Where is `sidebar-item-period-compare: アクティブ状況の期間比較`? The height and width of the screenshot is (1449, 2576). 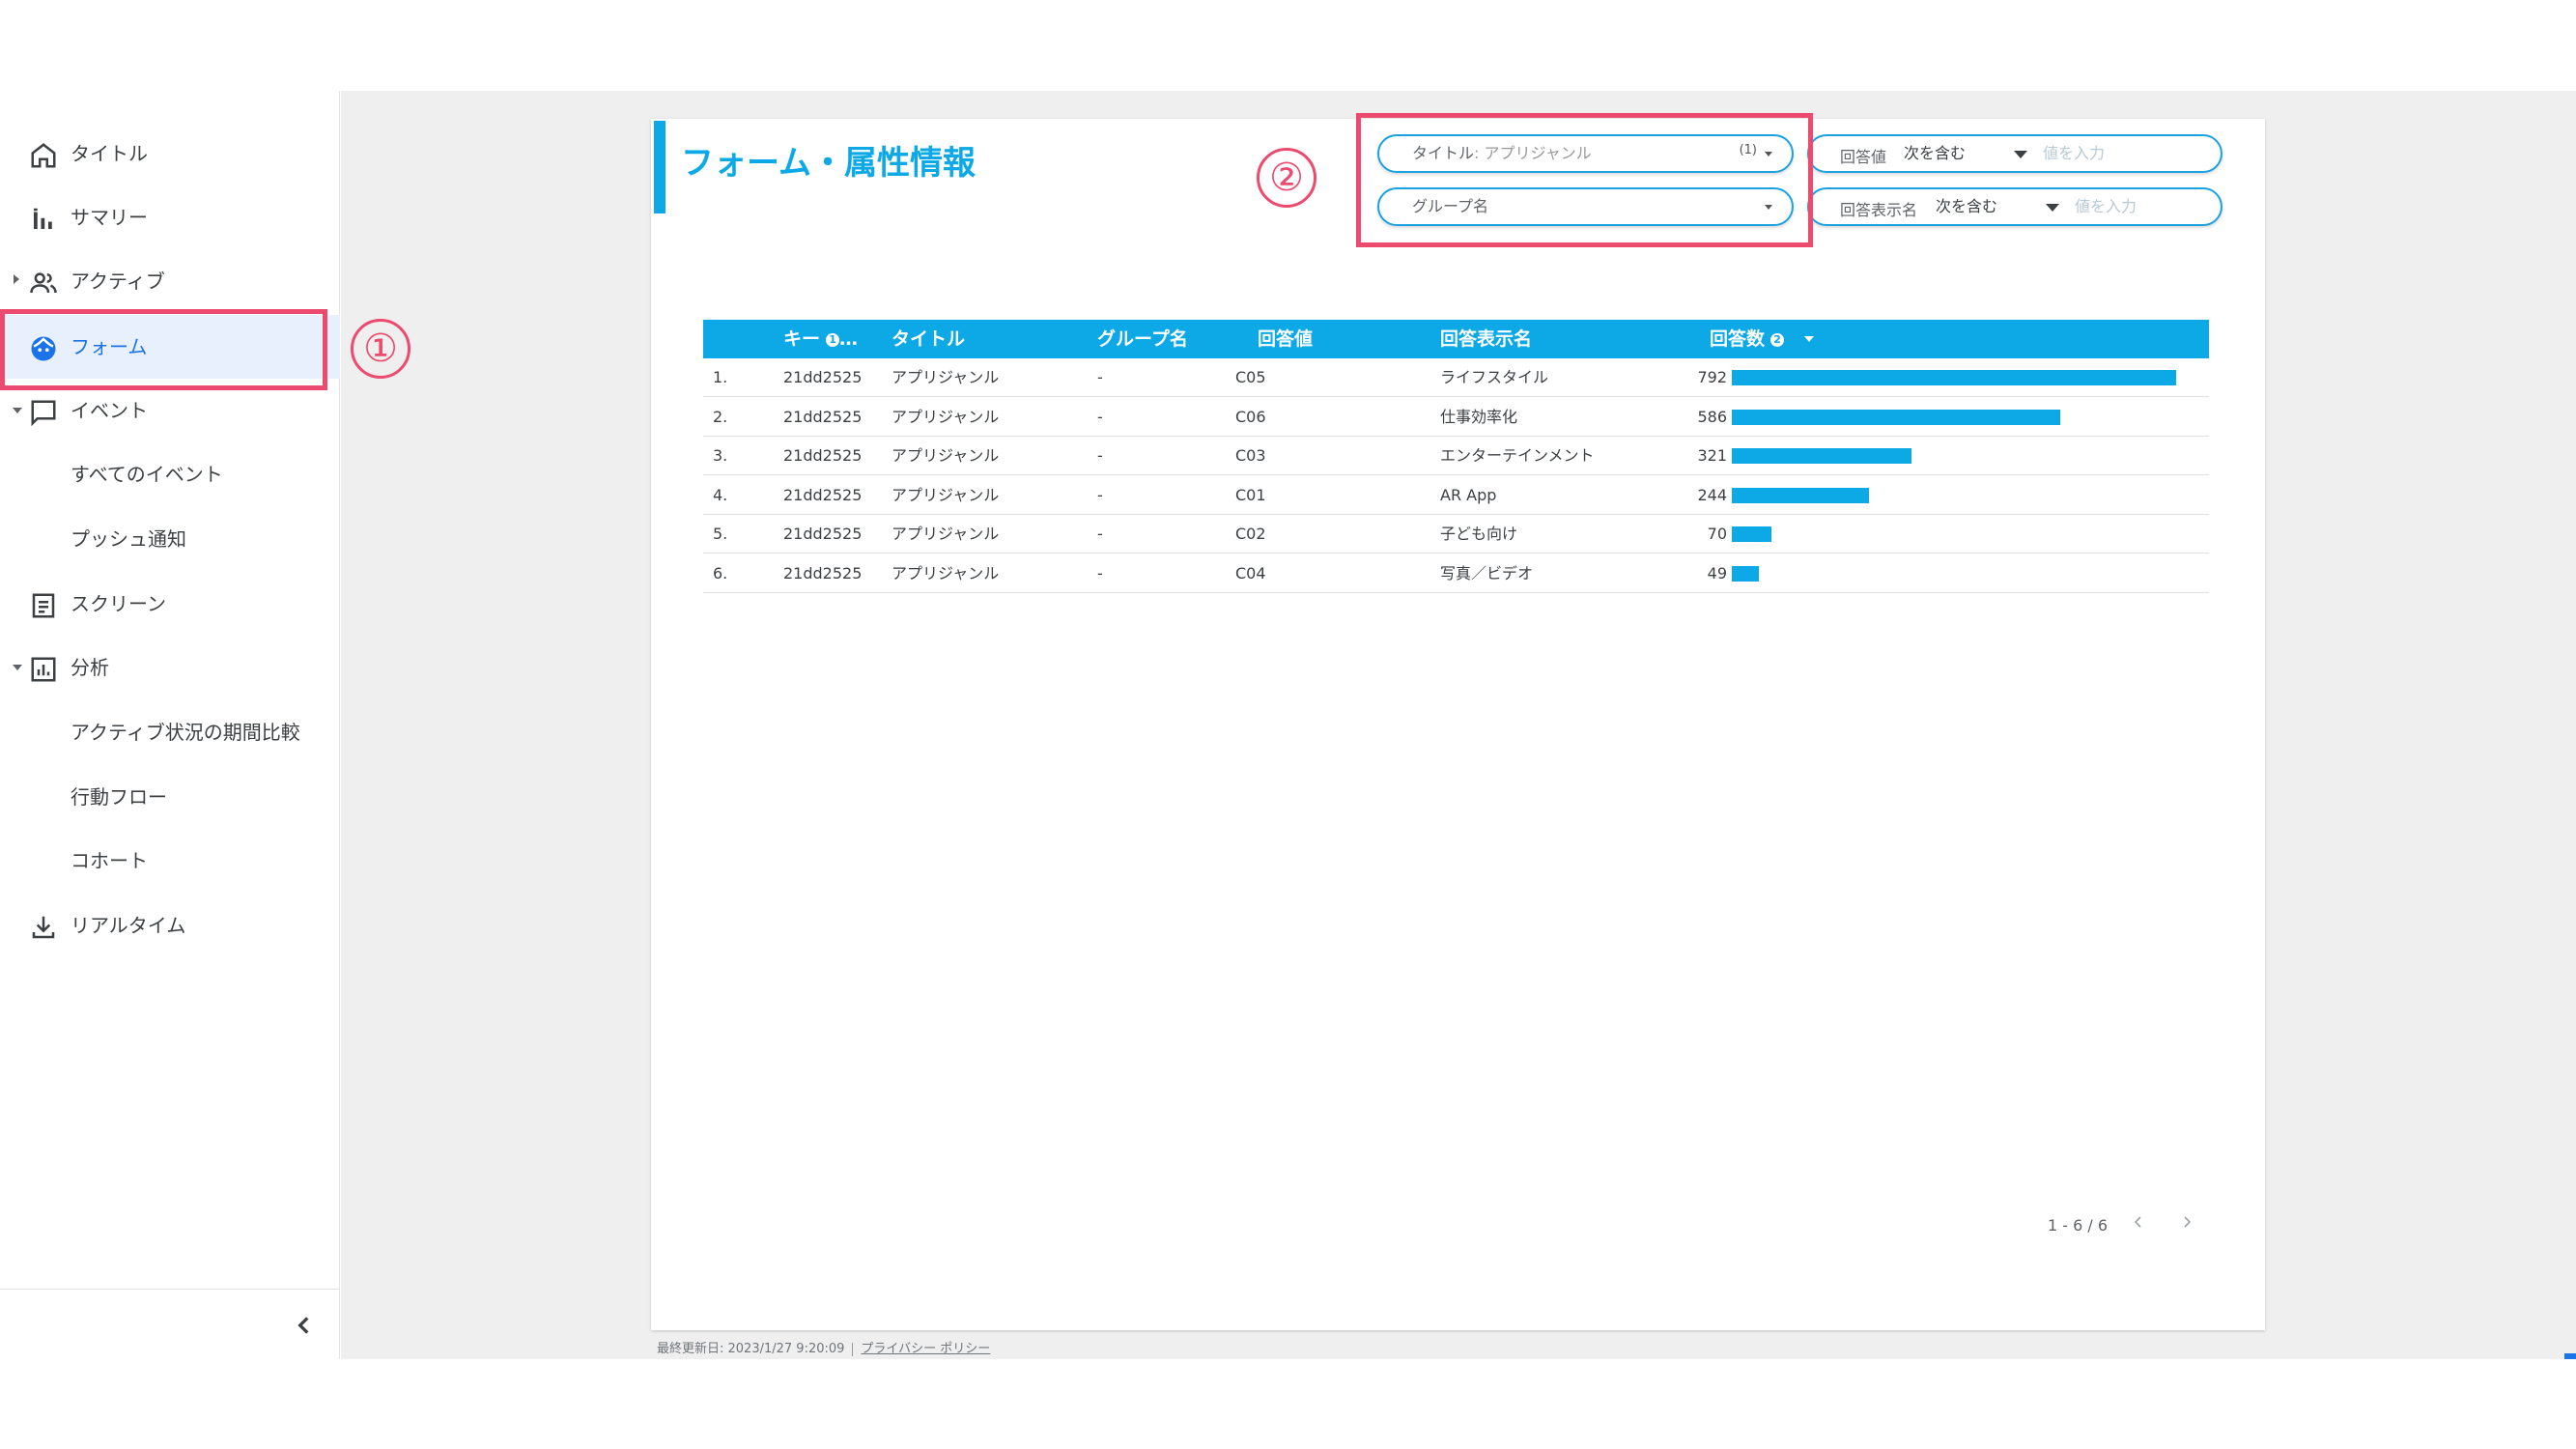
sidebar-item-period-compare: アクティブ状況の期間比較 is located at coordinates (170, 732).